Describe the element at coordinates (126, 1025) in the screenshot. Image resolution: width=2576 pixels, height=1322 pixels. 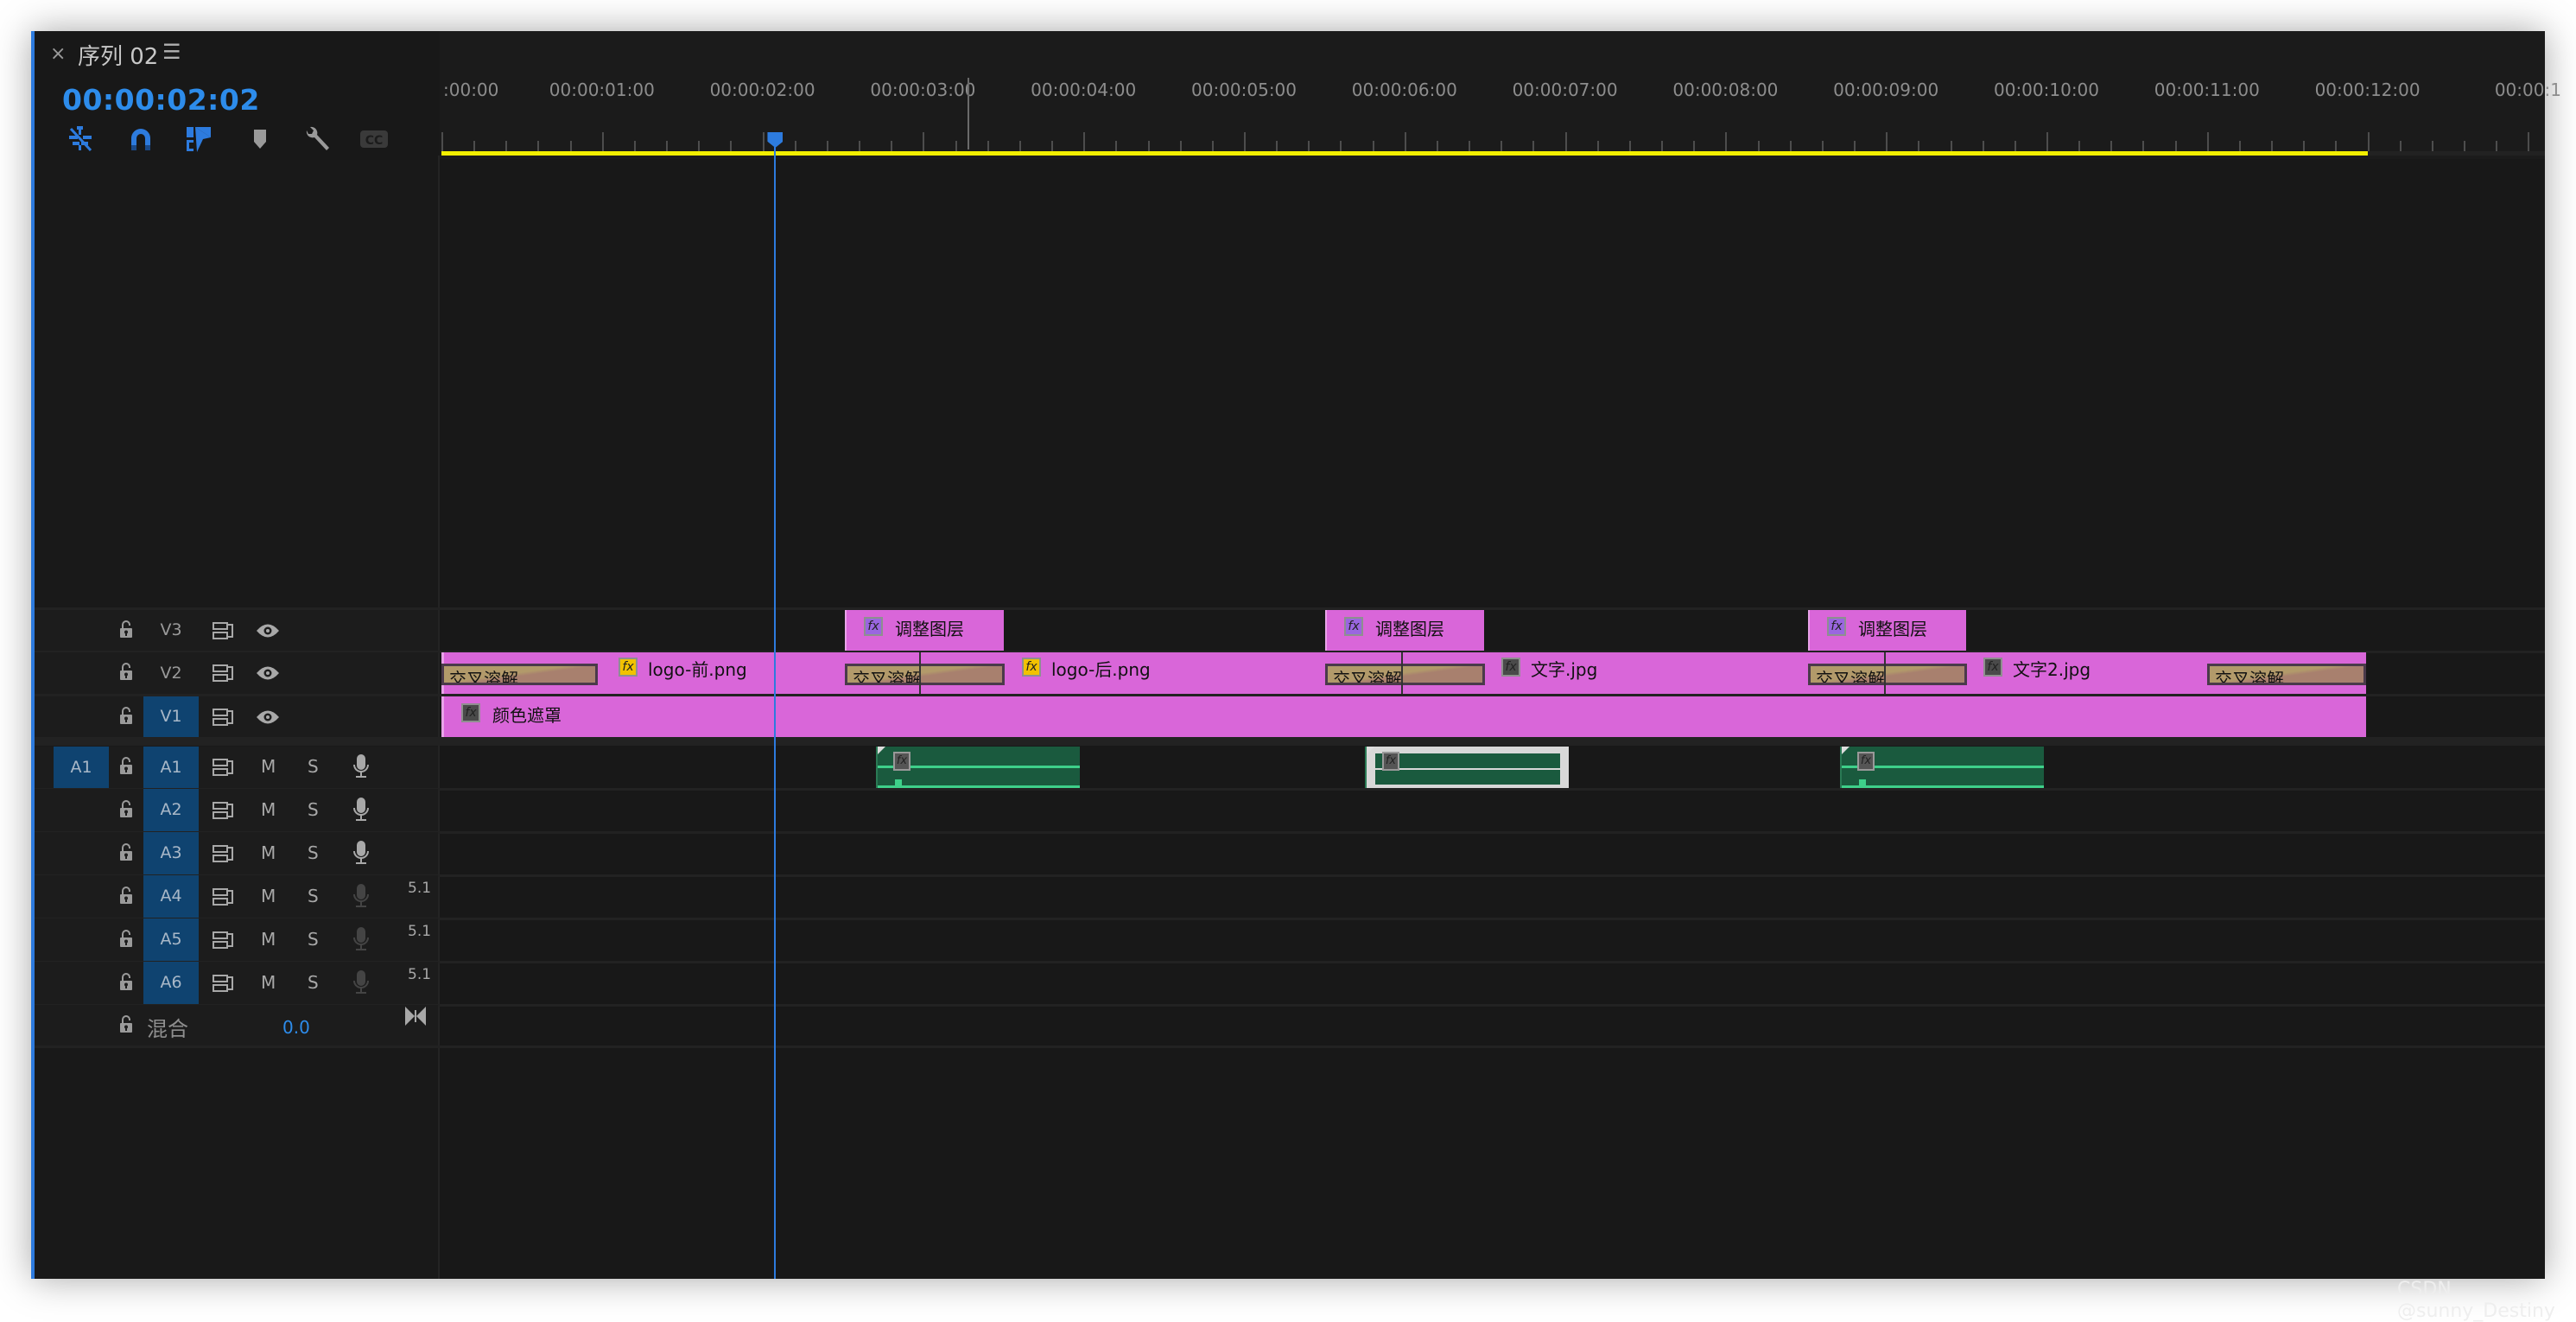
I see `mix-lock-icon` at that location.